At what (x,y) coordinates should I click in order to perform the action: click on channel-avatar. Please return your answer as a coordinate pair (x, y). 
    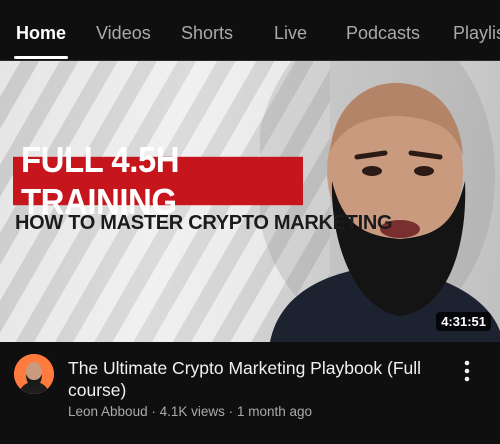
    Looking at the image, I should click on (34, 374).